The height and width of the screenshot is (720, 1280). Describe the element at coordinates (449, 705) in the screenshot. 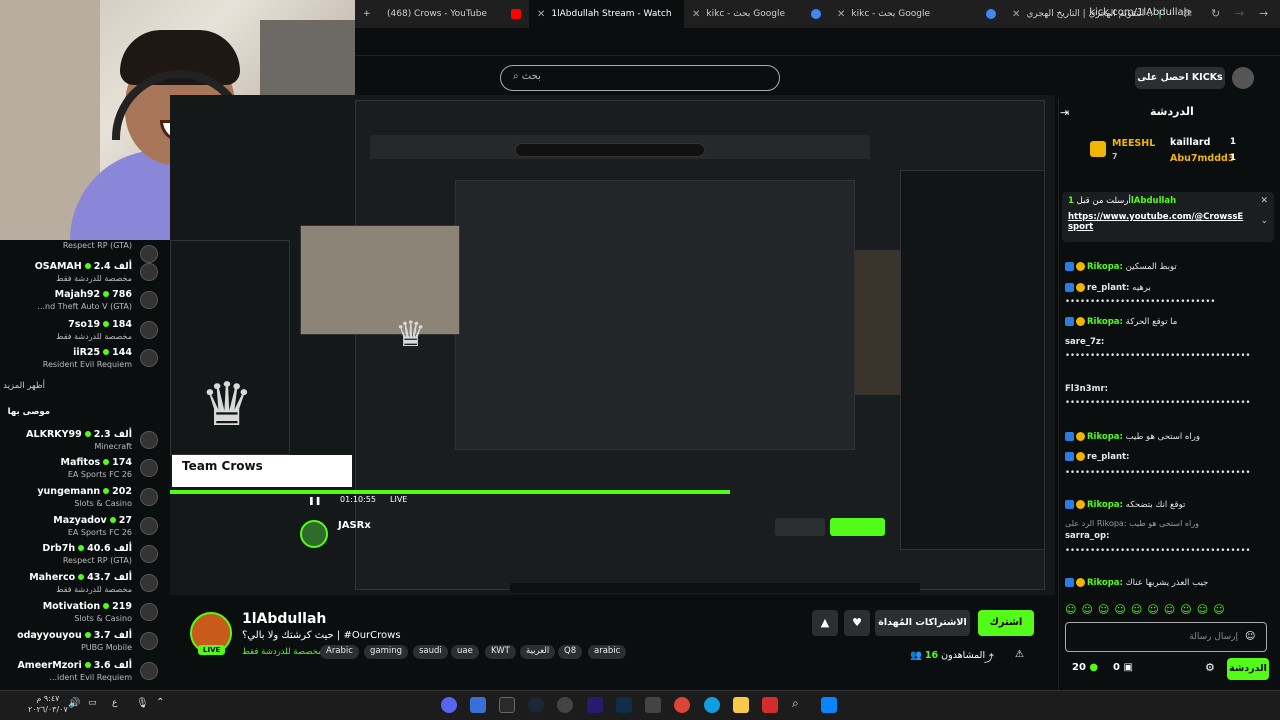

I see `discord-icon` at that location.